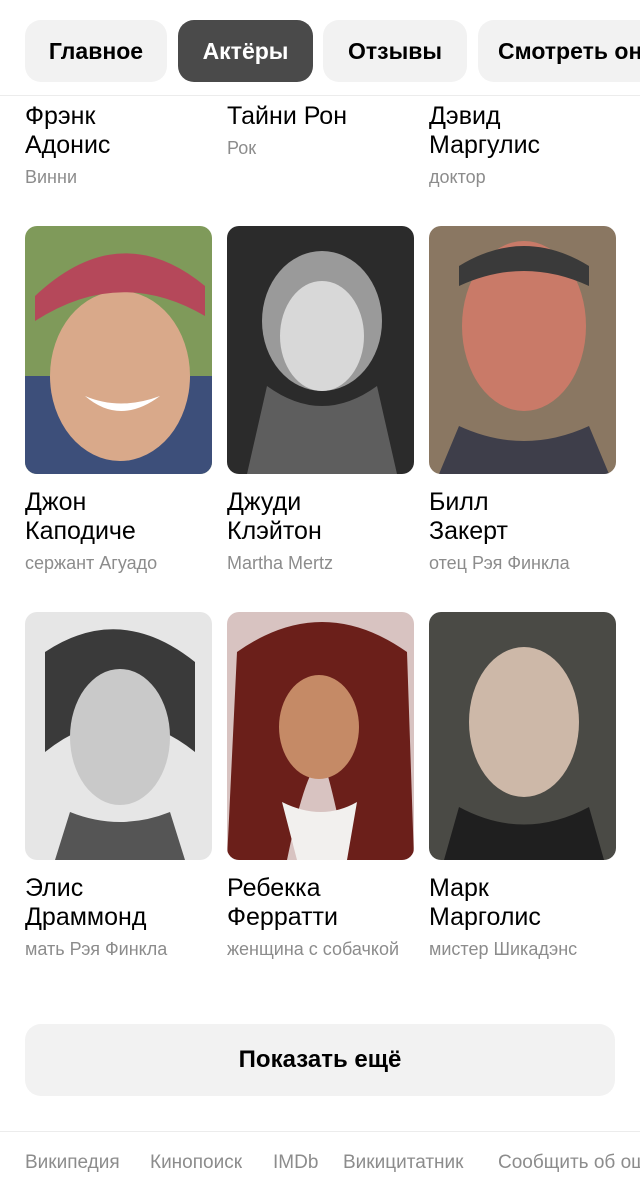  I want to click on actor-card: Ребекка Ферратти женщина с собачкой, so click(322, 787).